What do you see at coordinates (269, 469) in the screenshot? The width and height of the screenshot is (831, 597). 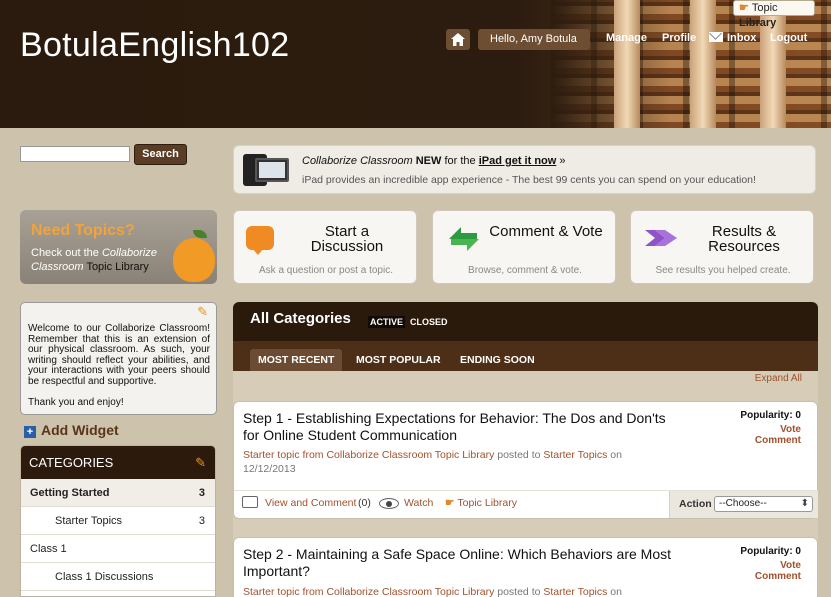 I see `topic-date: 12/12/2013` at bounding box center [269, 469].